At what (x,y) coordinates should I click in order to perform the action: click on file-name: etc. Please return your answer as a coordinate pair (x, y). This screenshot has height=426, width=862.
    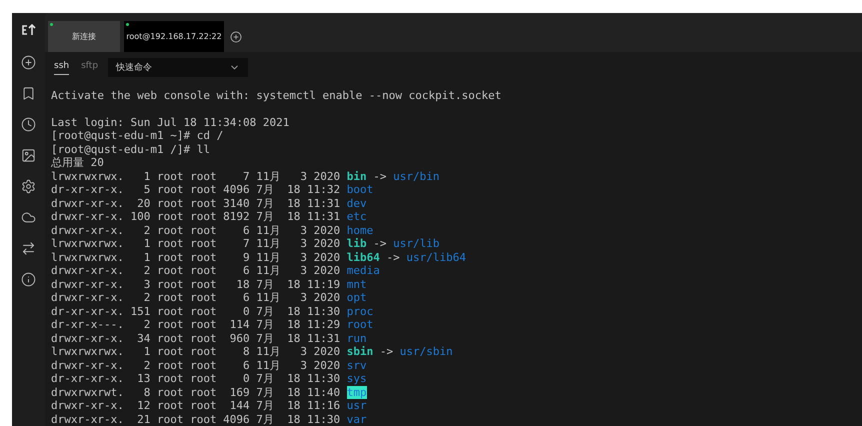
    Looking at the image, I should click on (356, 216).